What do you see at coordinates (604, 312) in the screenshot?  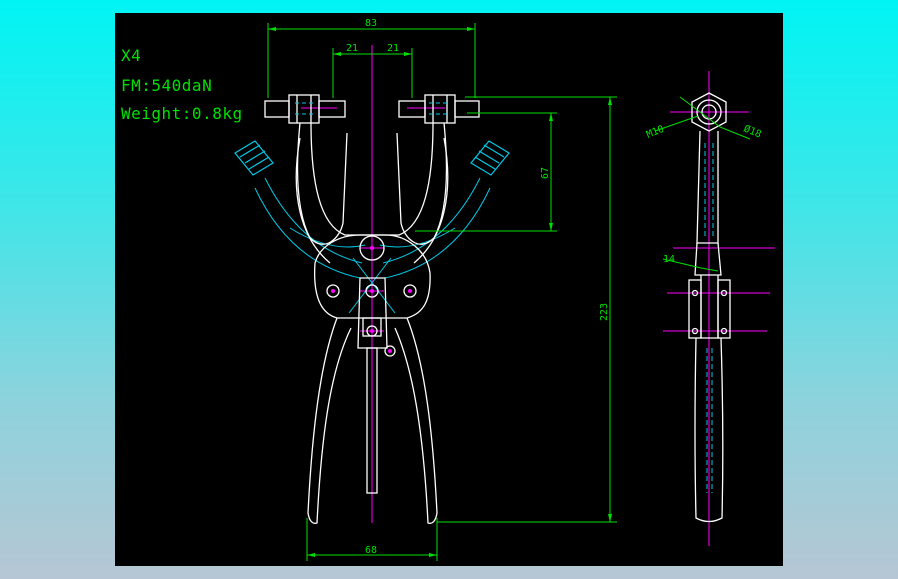 I see `dim-overall-height: 223` at bounding box center [604, 312].